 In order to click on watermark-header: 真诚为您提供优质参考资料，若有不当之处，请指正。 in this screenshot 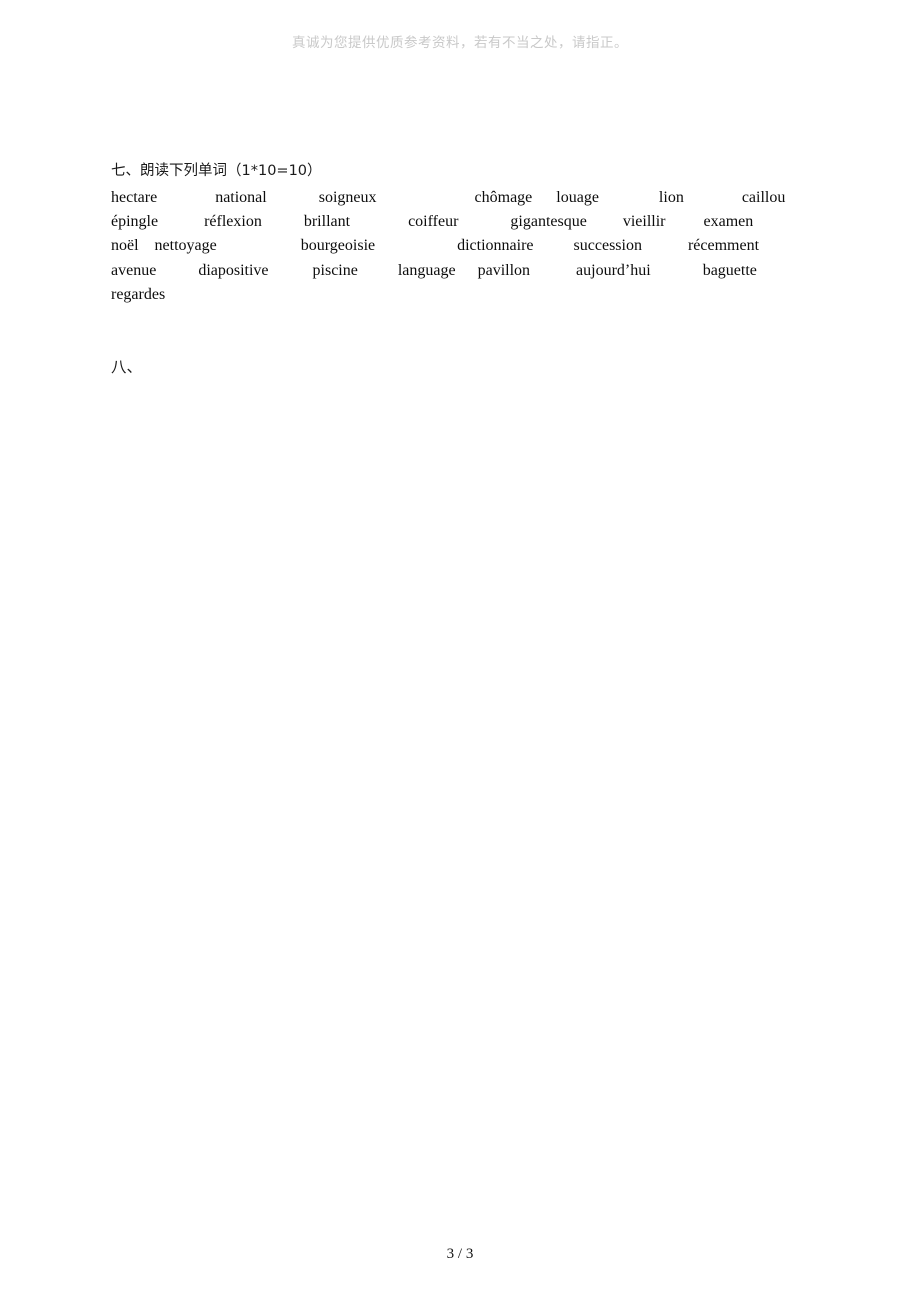, I will do `click(460, 43)`.